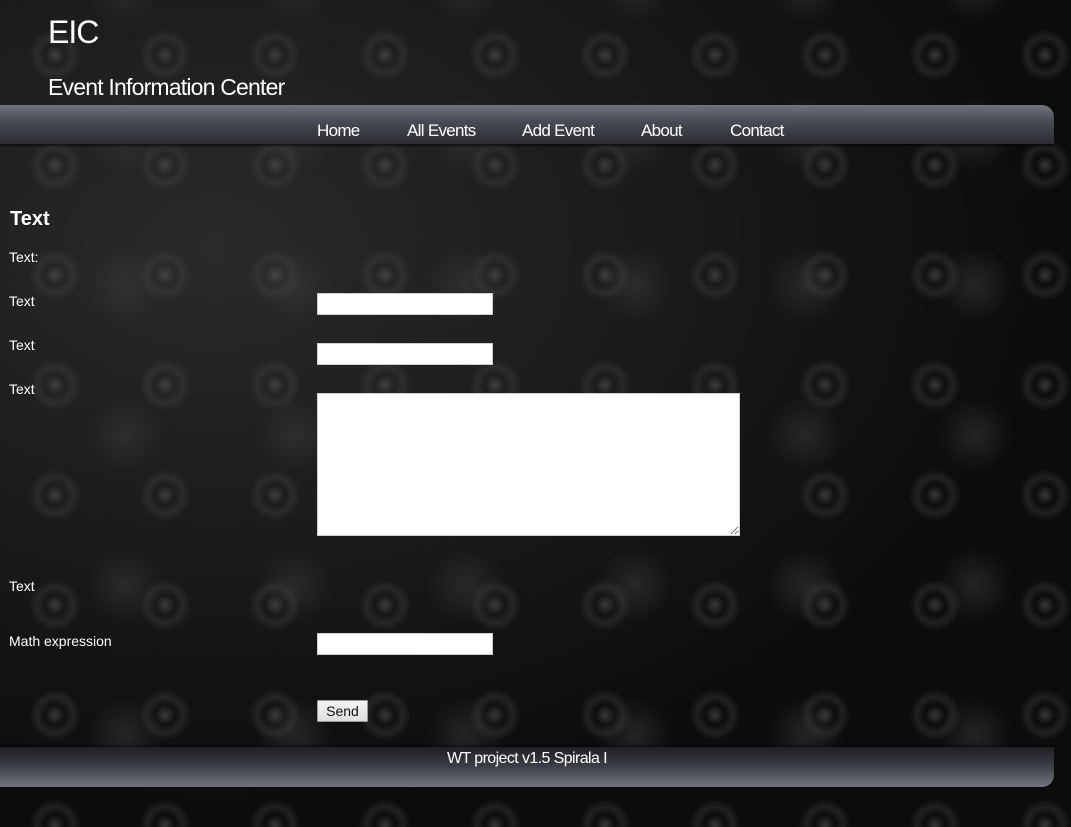 The image size is (1071, 827). What do you see at coordinates (22, 301) in the screenshot?
I see `field-1-label: Text` at bounding box center [22, 301].